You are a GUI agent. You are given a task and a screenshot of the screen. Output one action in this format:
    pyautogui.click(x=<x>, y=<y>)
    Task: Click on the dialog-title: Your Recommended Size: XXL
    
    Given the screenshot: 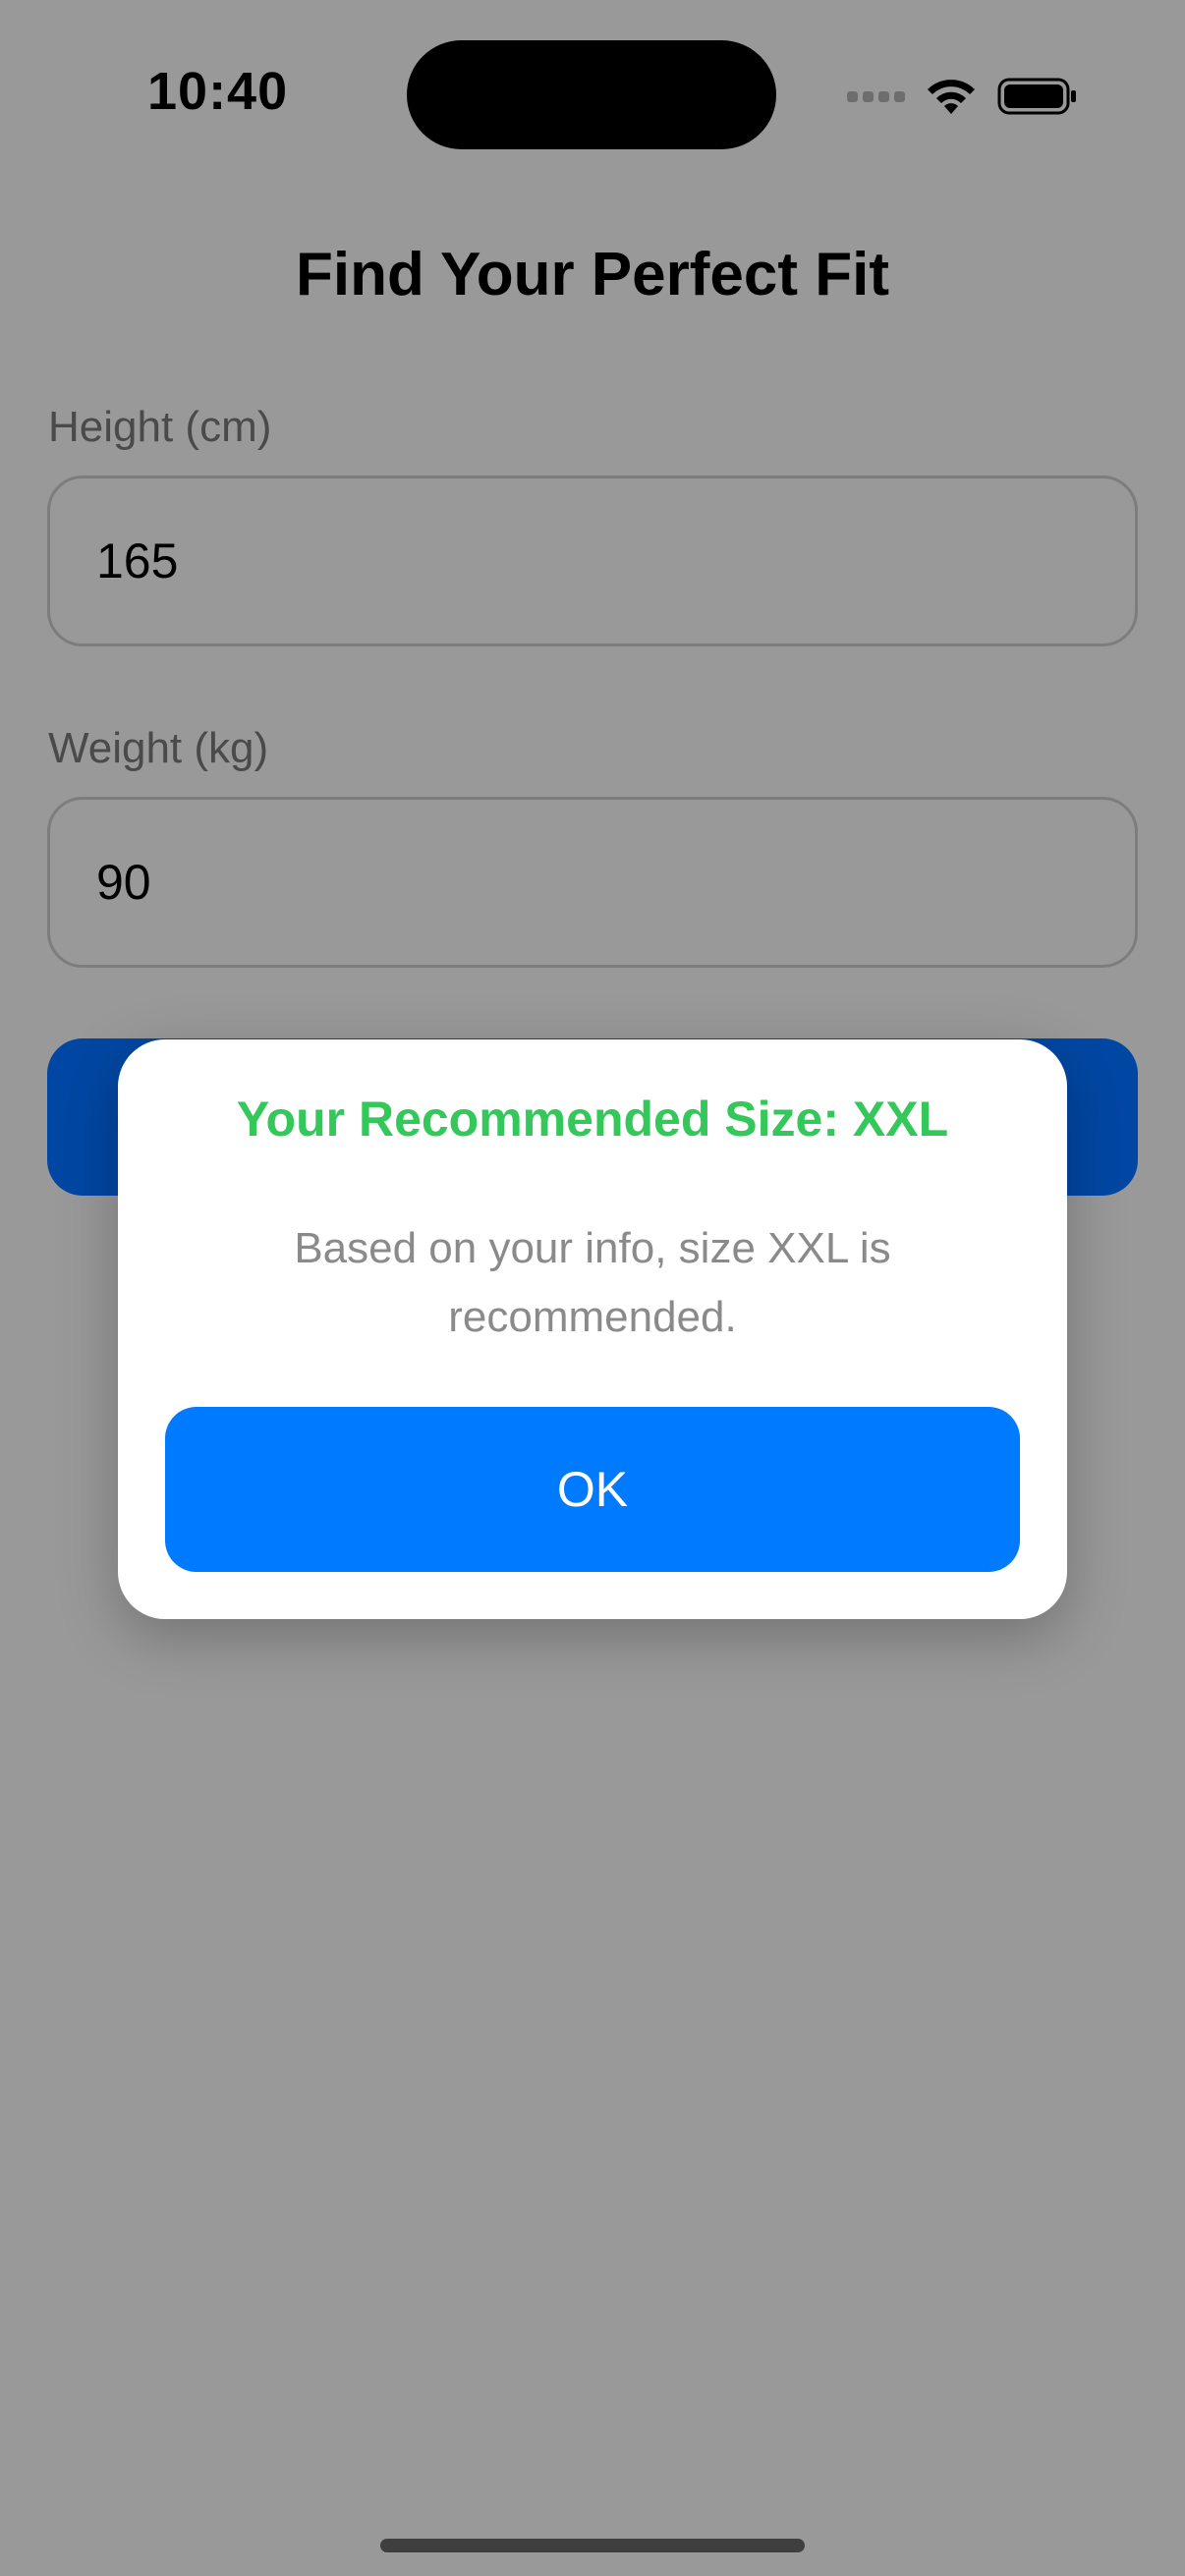 What is the action you would take?
    pyautogui.click(x=592, y=1119)
    